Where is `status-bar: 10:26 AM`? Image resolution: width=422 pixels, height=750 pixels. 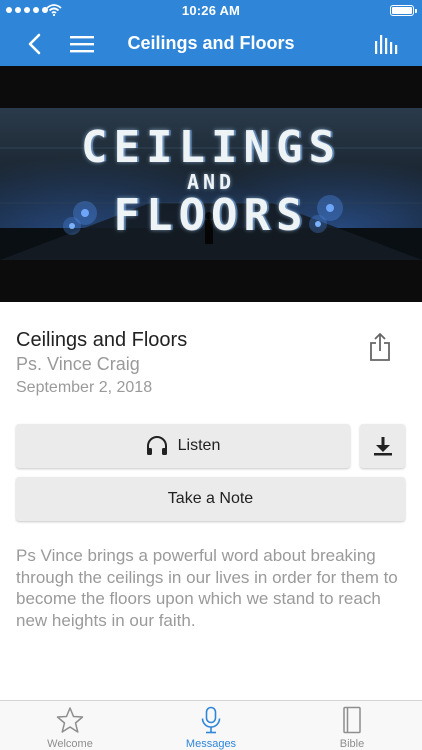 status-bar: 10:26 AM is located at coordinates (211, 11).